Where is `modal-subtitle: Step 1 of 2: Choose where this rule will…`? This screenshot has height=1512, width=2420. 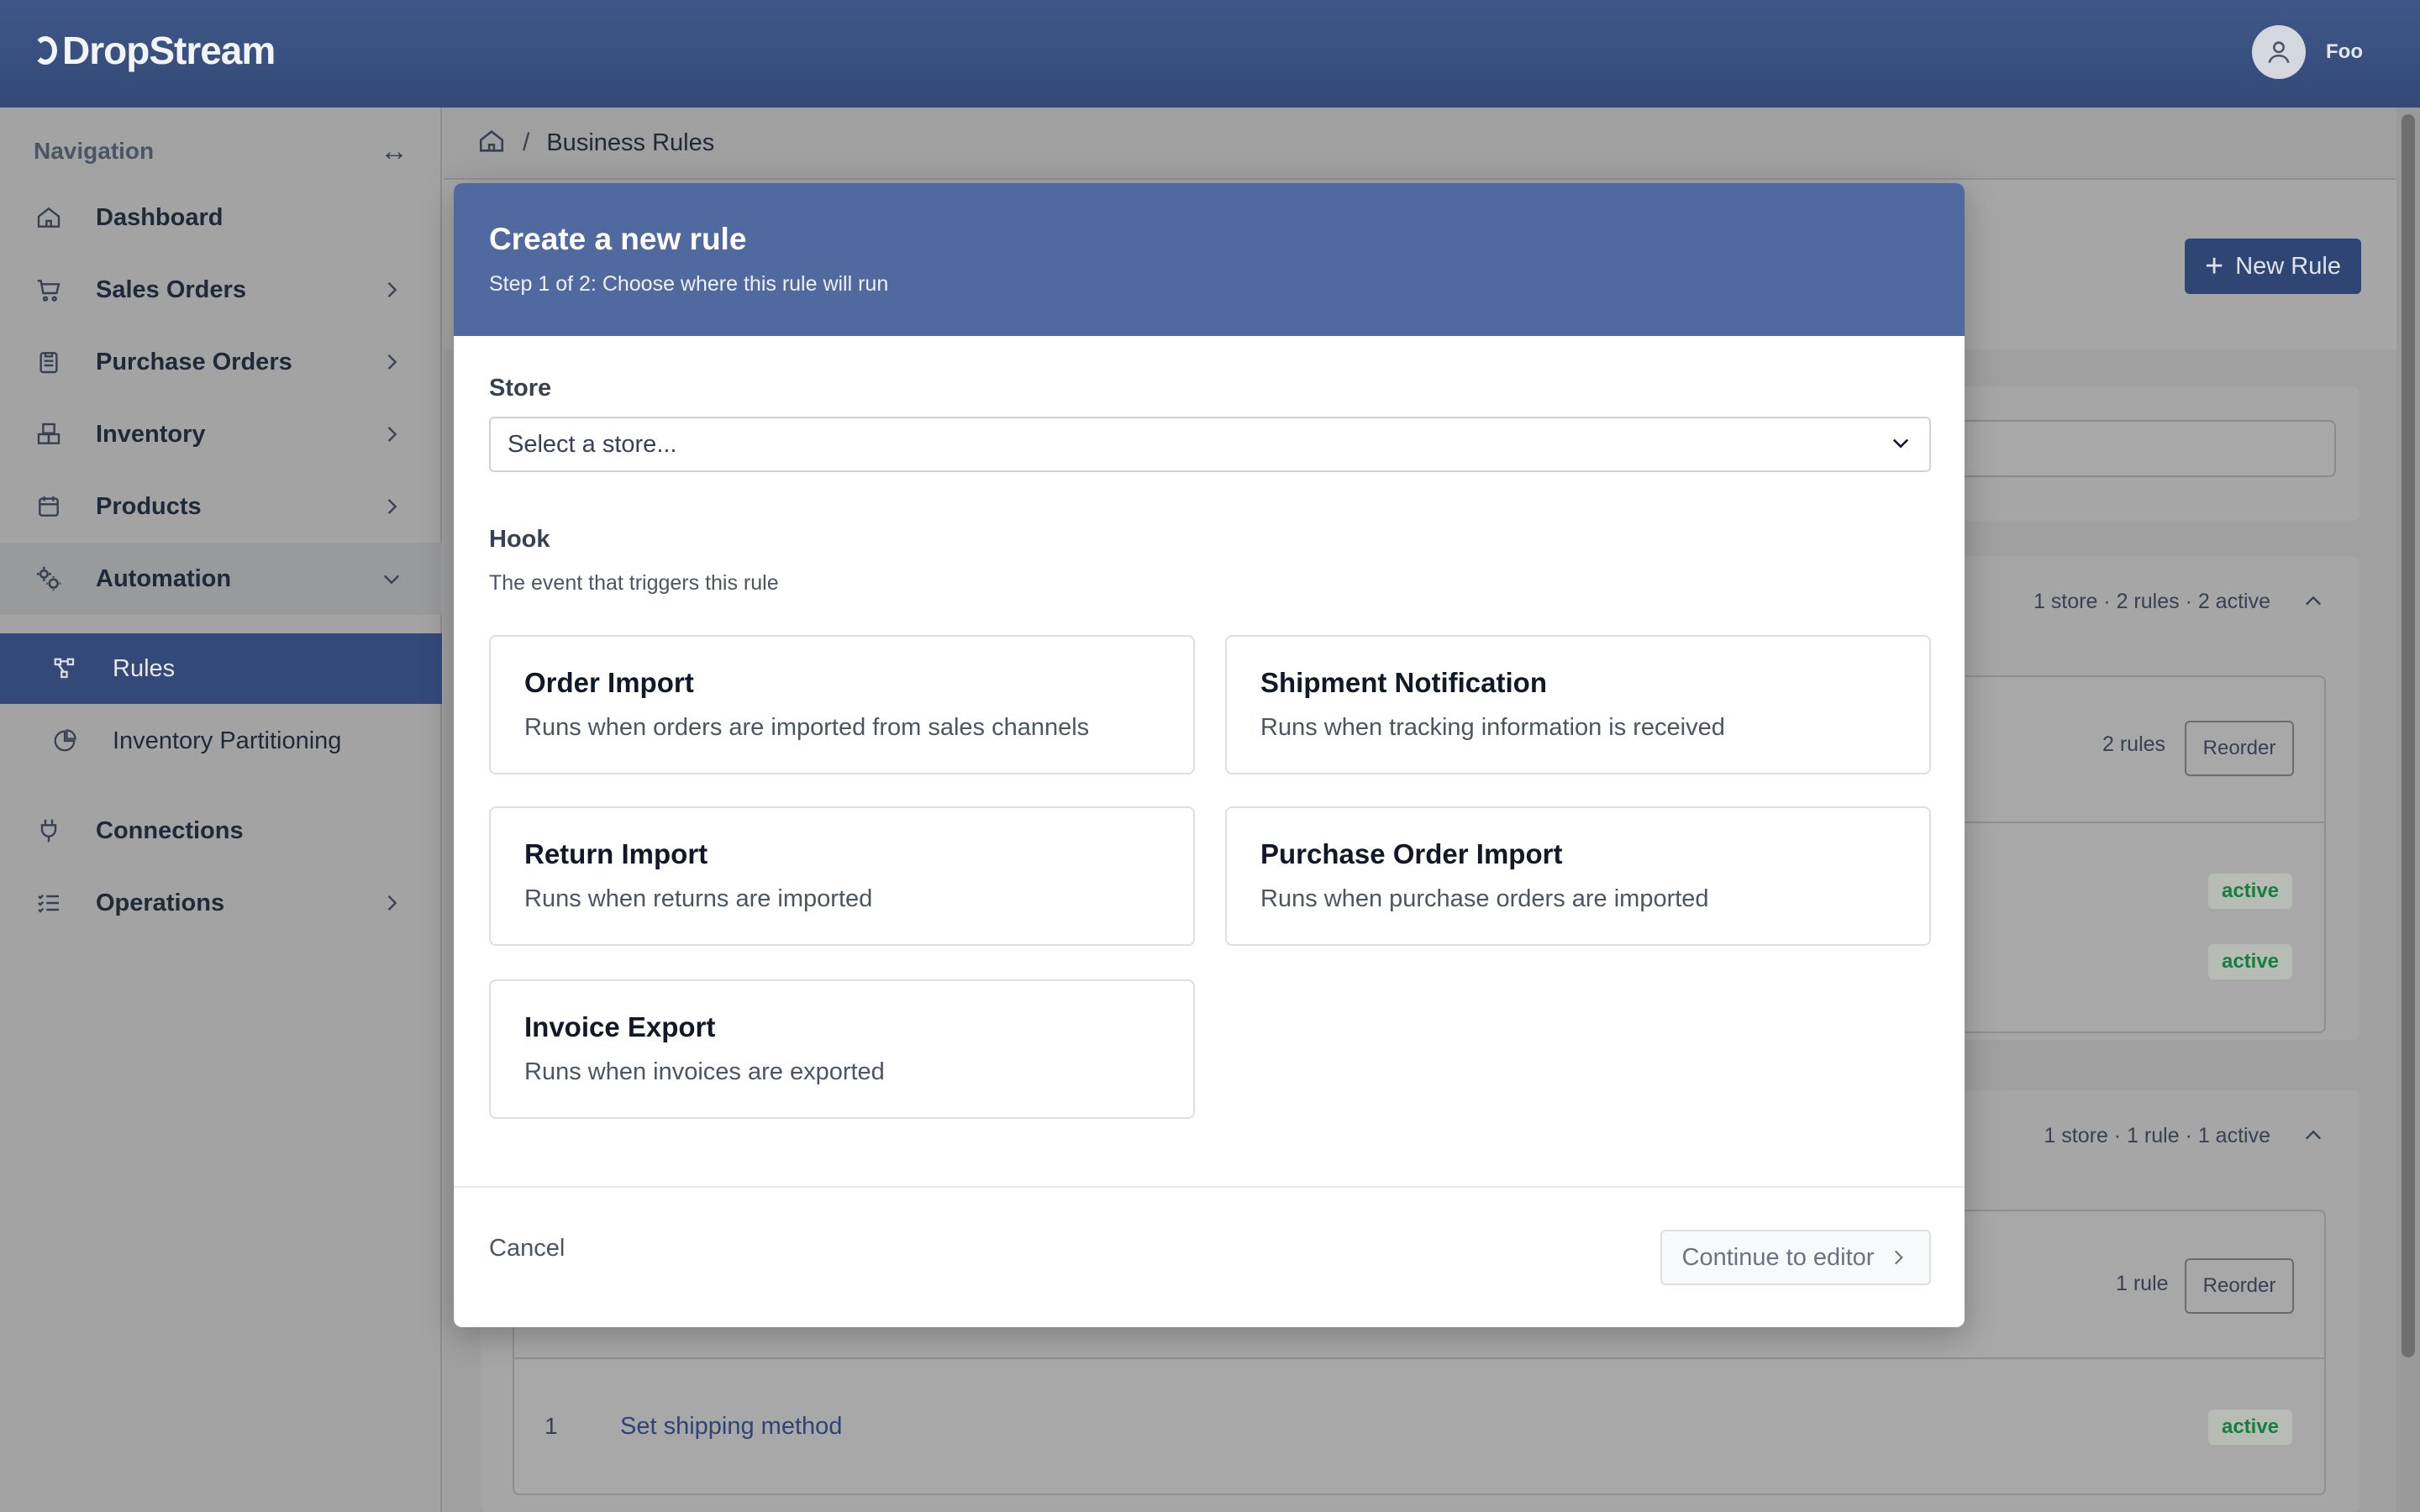 modal-subtitle: Step 1 of 2: Choose where this rule will… is located at coordinates (689, 284).